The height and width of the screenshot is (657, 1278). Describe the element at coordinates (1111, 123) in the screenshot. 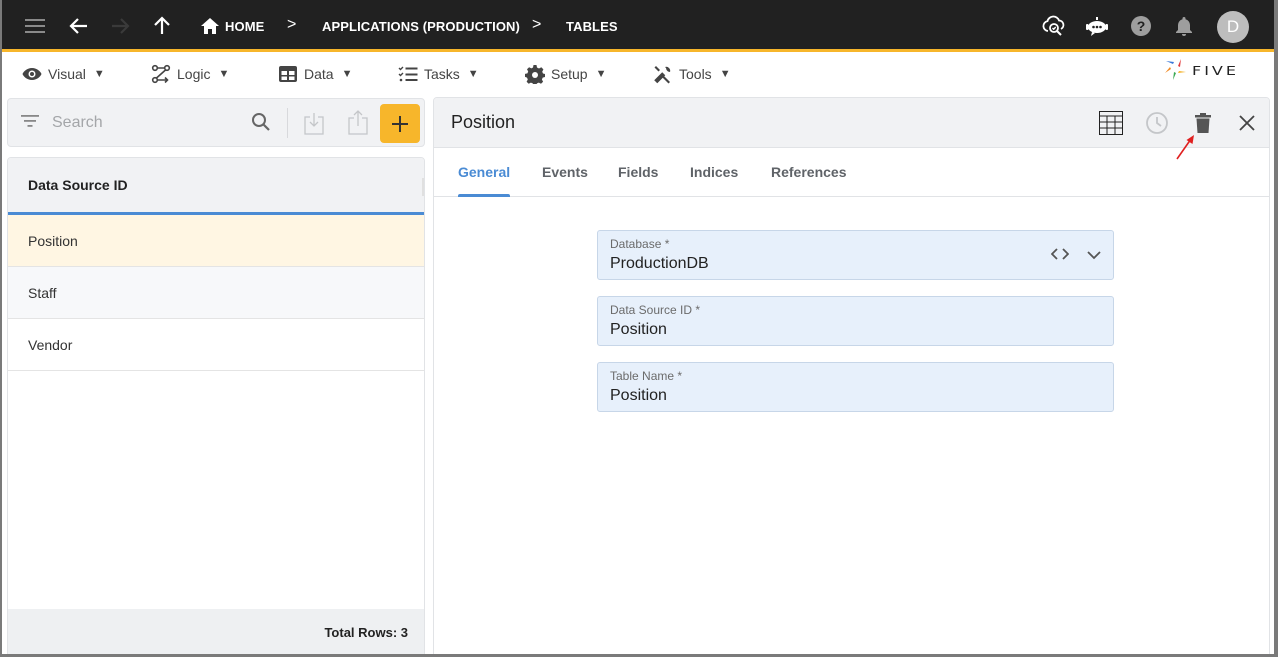

I see `grid-view-icon` at that location.